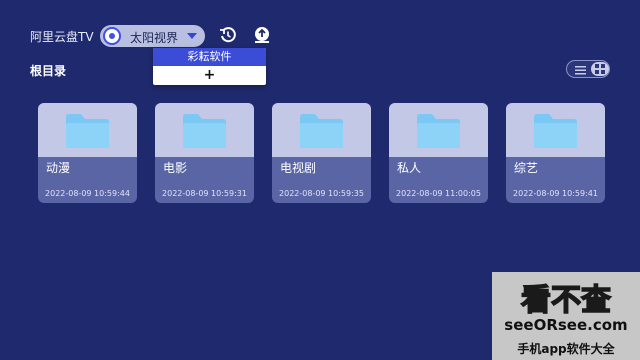  I want to click on folder-name: 电视剧, so click(298, 168).